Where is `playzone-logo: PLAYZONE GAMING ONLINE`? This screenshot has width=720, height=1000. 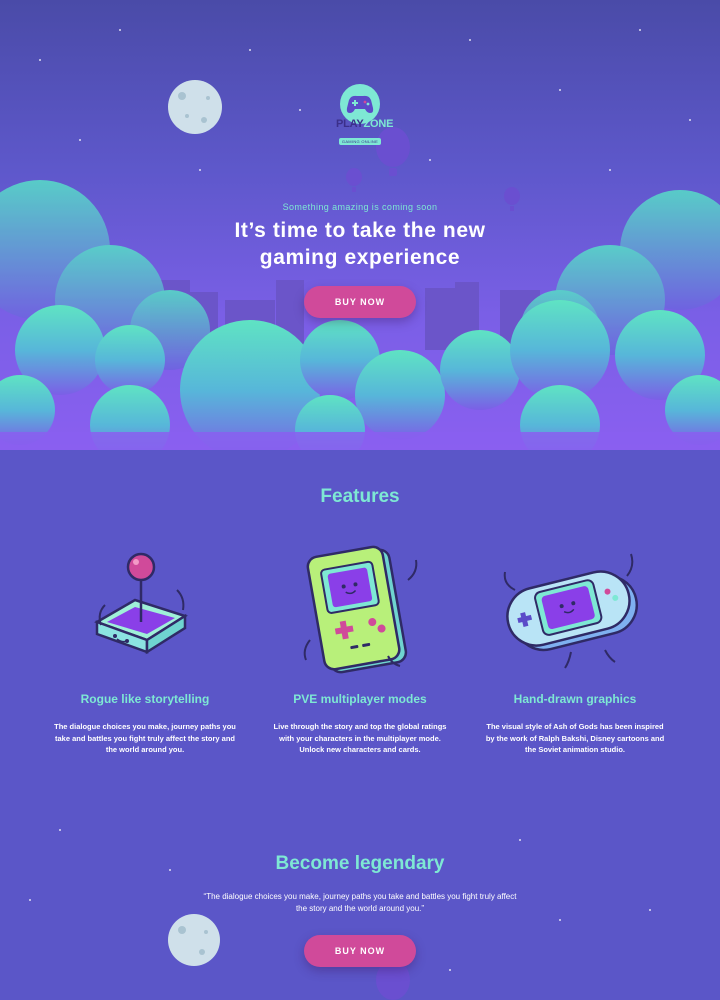
playzone-logo: PLAYZONE GAMING ONLINE is located at coordinates (365, 115).